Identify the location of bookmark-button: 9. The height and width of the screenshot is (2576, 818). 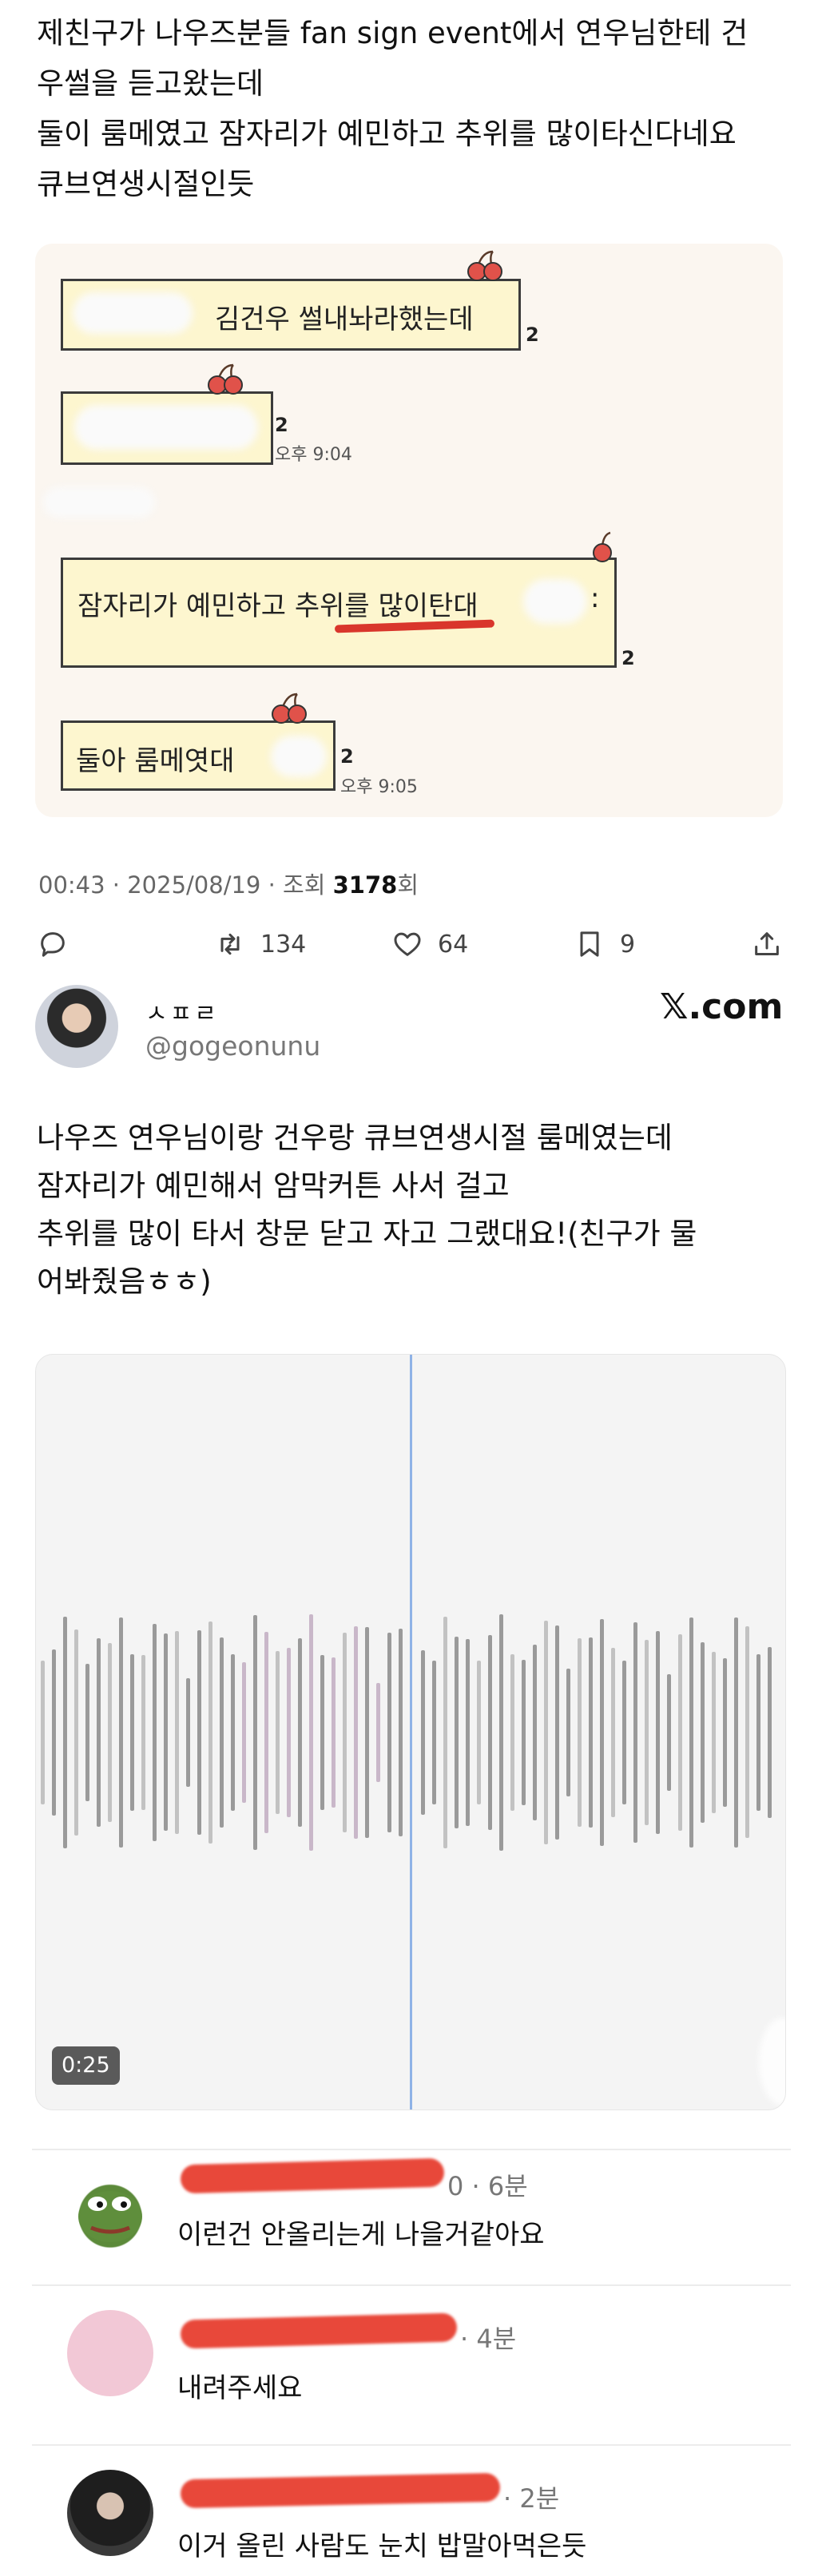
(604, 944).